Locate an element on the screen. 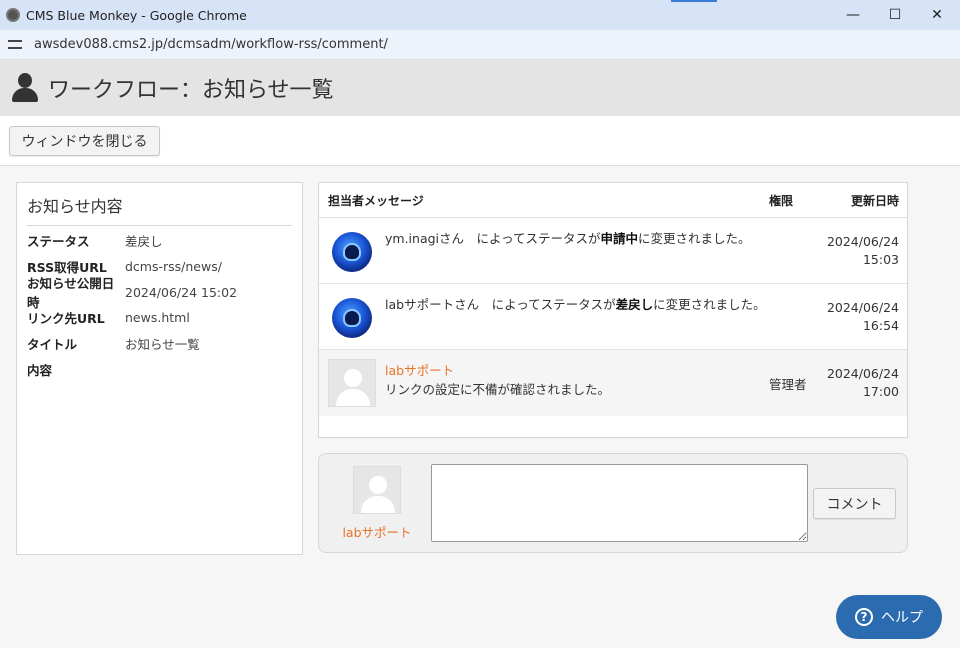  header-role: 権限 is located at coordinates (781, 200).